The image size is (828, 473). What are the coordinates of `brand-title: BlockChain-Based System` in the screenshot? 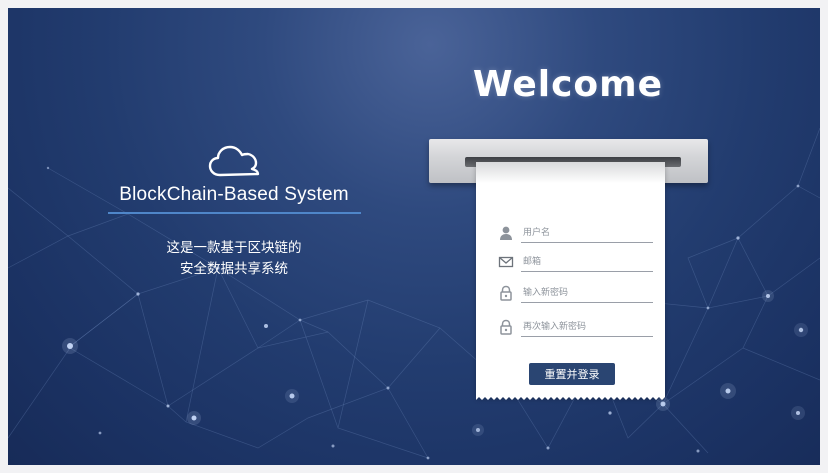 It's located at (234, 194).